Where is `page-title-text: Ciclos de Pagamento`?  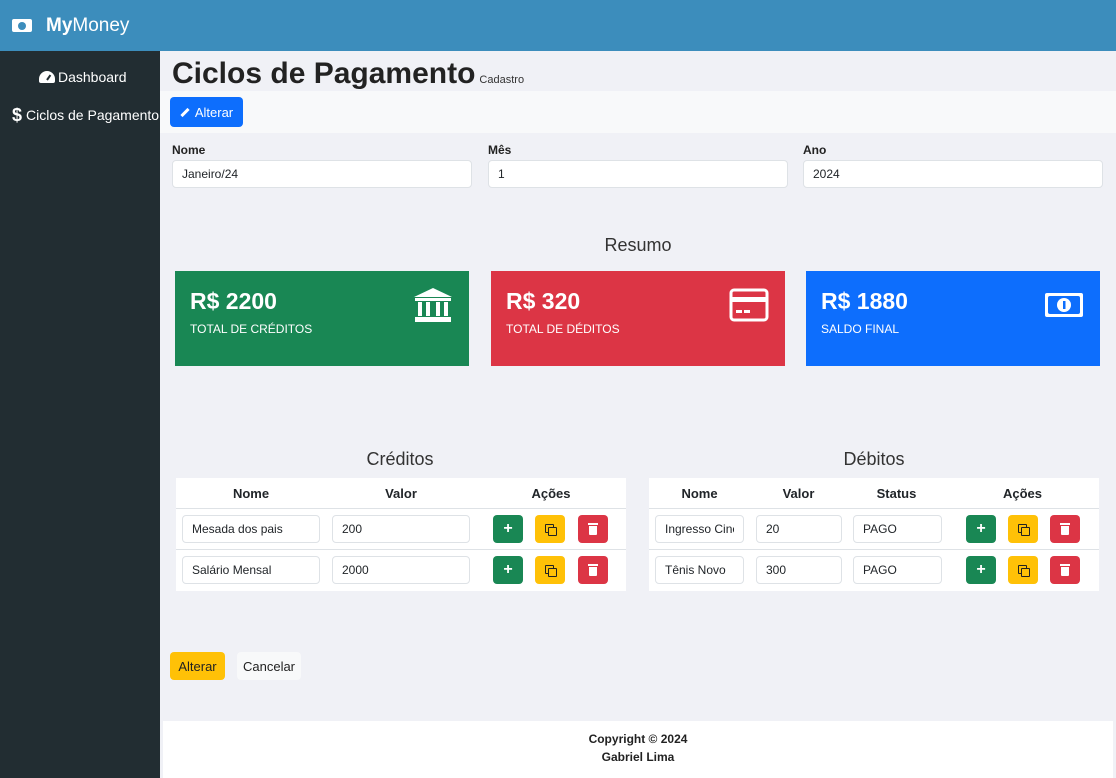
page-title-text: Ciclos de Pagamento is located at coordinates (324, 73).